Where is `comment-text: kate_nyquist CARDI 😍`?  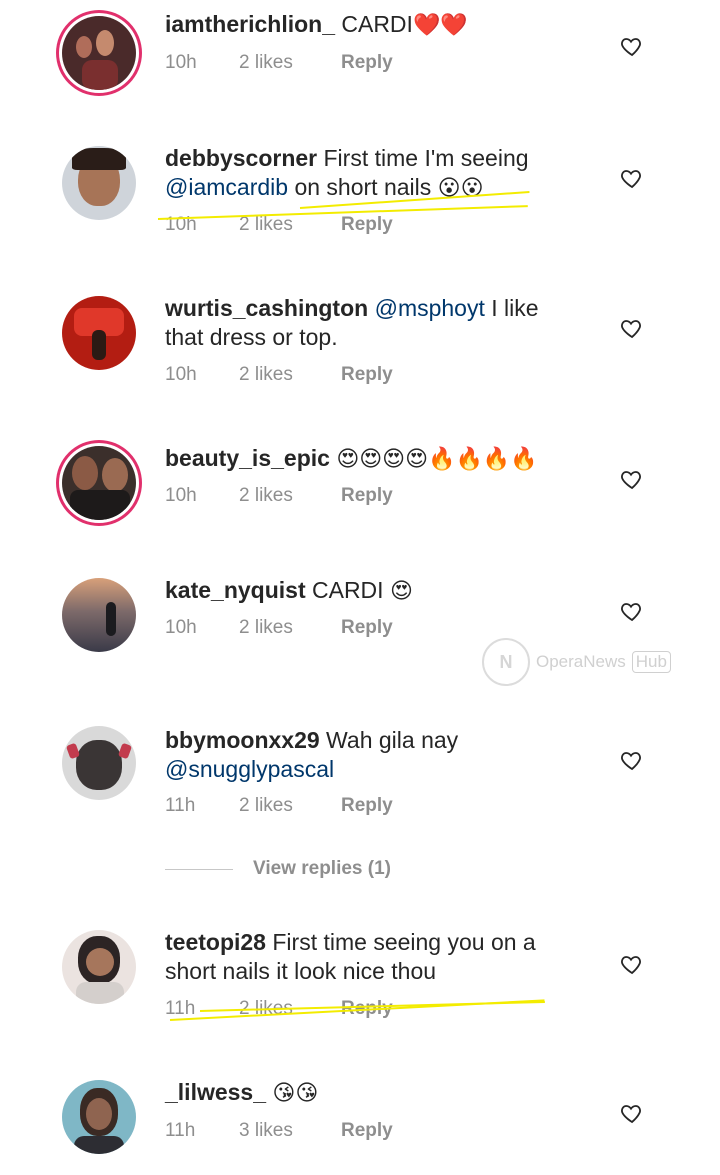 comment-text: kate_nyquist CARDI 😍 is located at coordinates (370, 590).